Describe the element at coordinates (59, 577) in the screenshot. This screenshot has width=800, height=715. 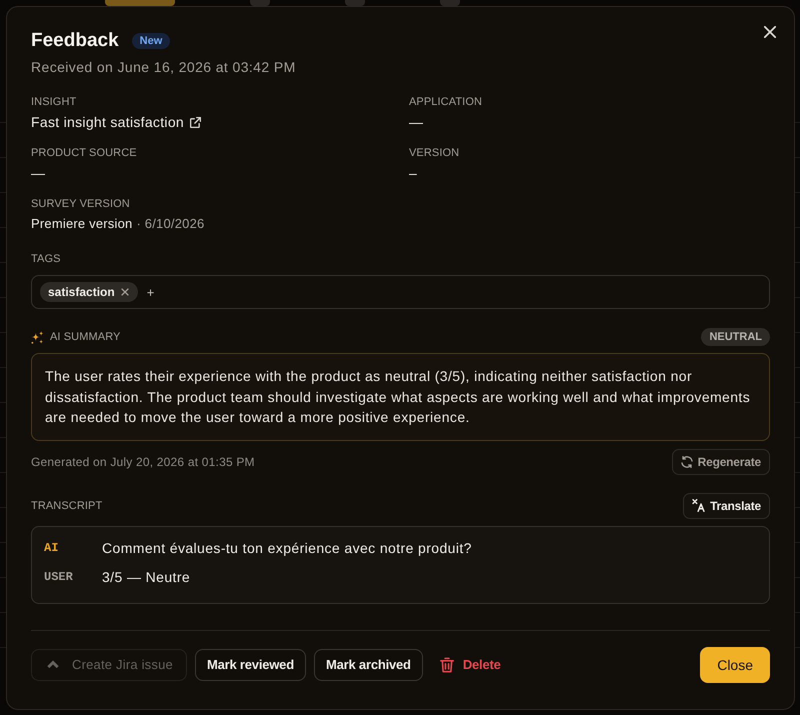
I see `speaker-label: USER` at that location.